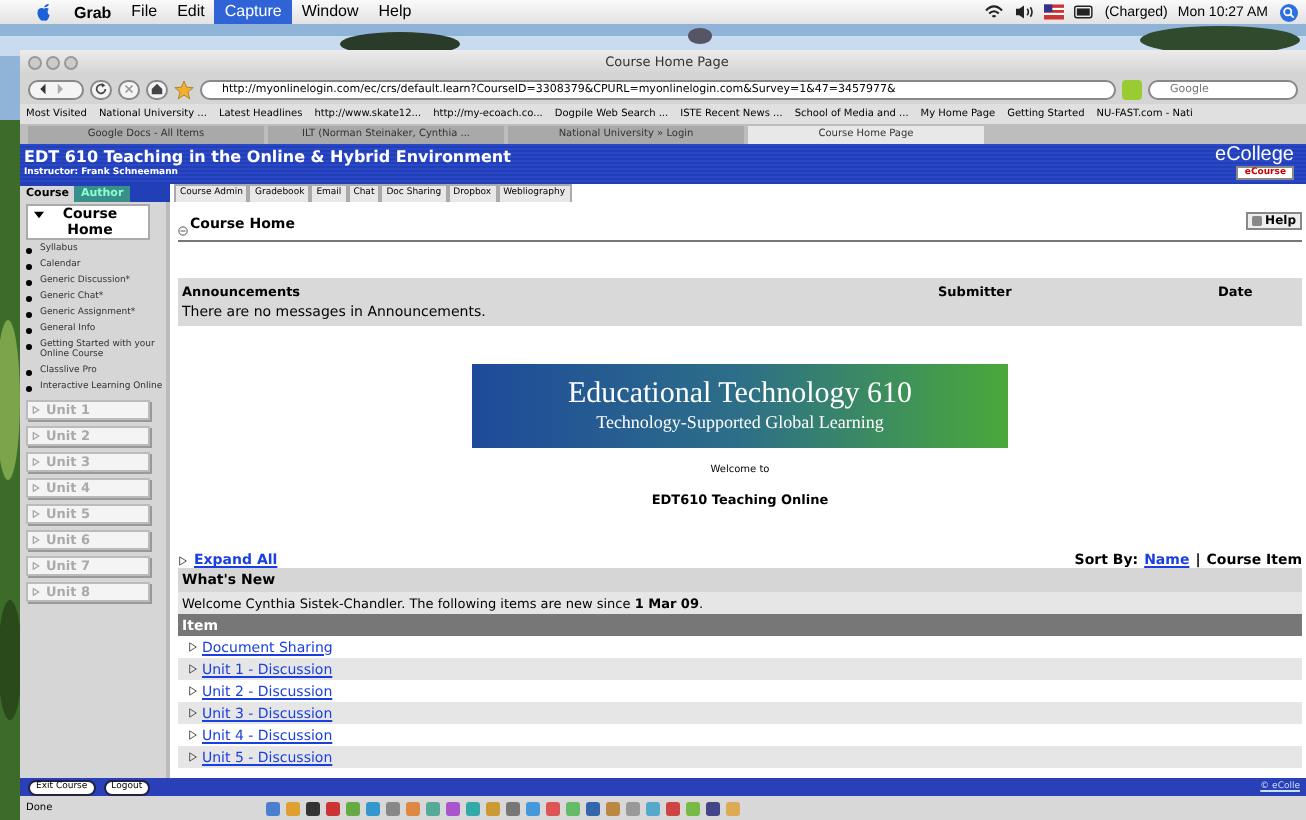 The height and width of the screenshot is (820, 1306). What do you see at coordinates (93, 12) in the screenshot?
I see `app-menu: Grab` at bounding box center [93, 12].